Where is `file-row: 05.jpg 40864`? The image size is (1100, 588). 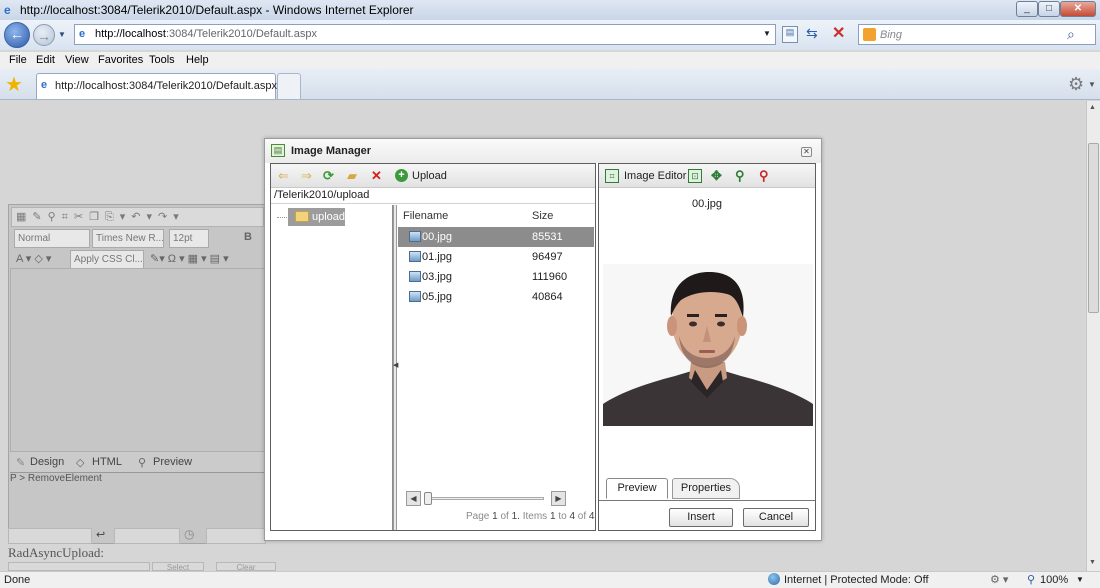 file-row: 05.jpg 40864 is located at coordinates (496, 297).